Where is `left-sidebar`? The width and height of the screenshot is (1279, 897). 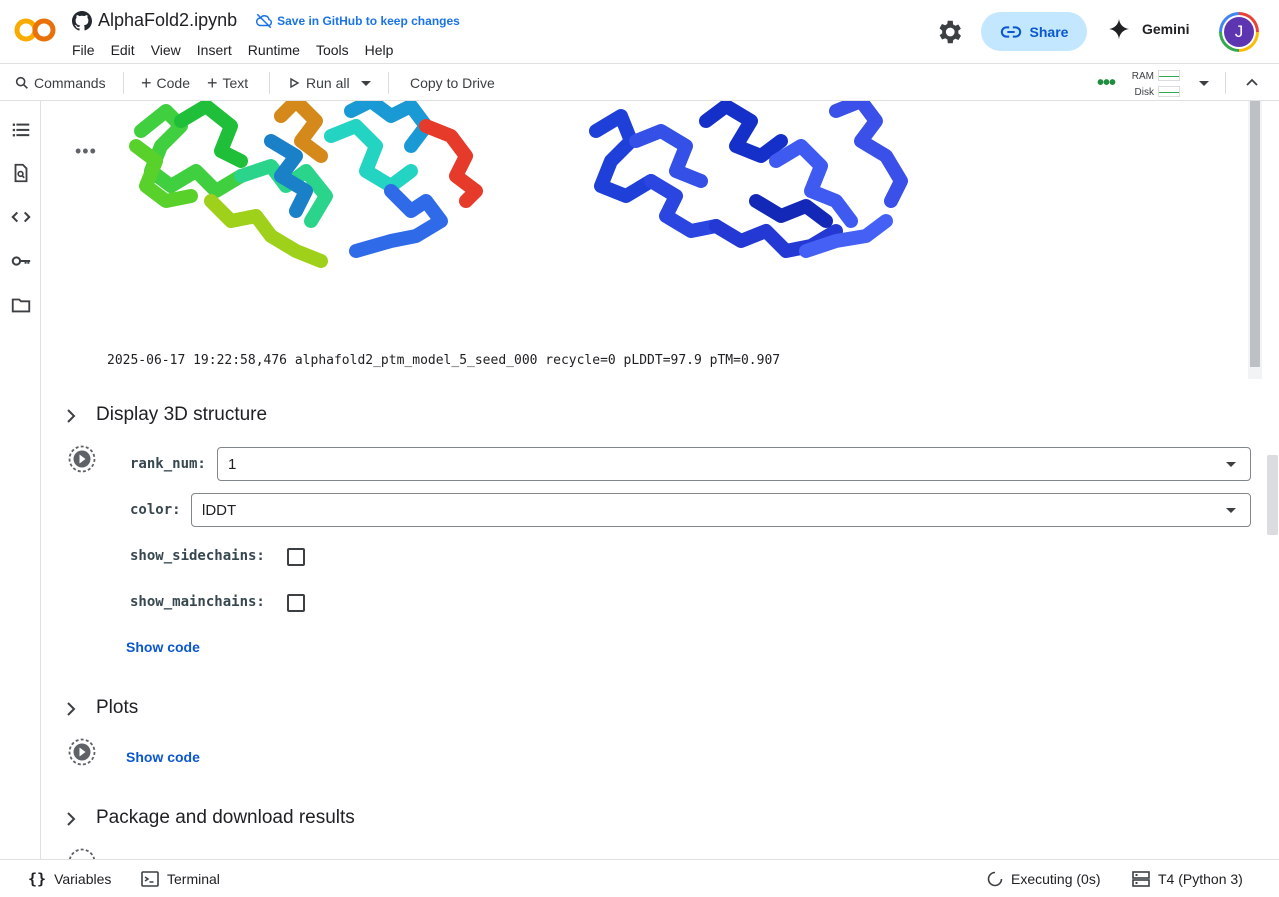
left-sidebar is located at coordinates (20, 480).